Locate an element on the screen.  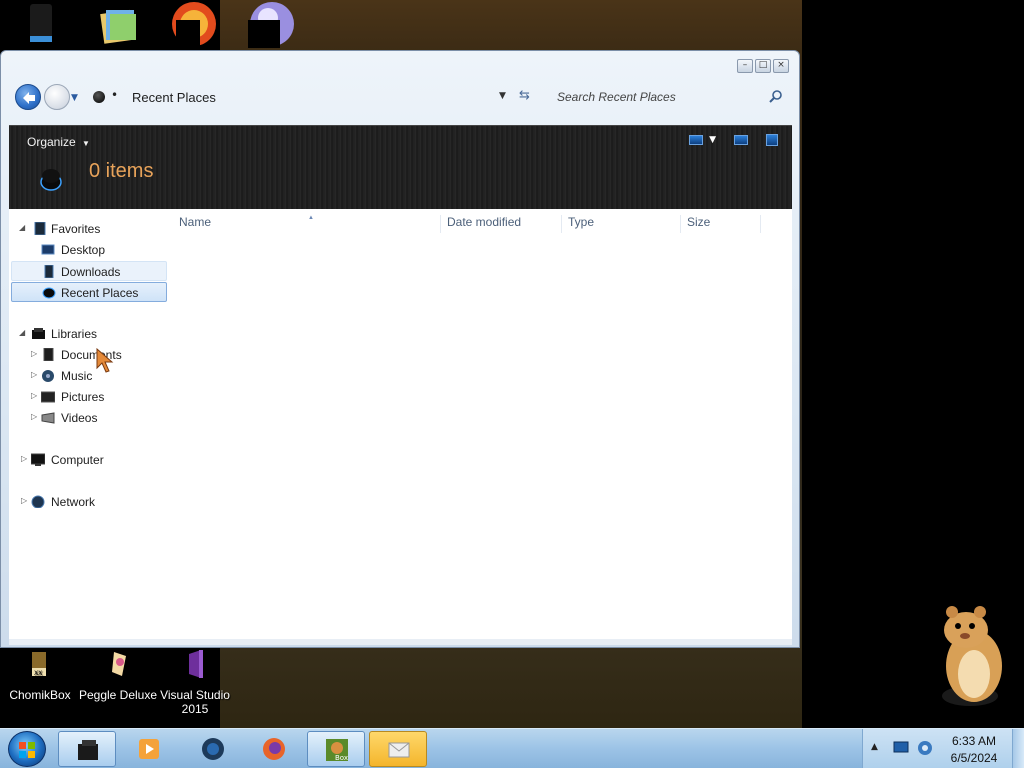
network-icon is located at coordinates (38, 501).